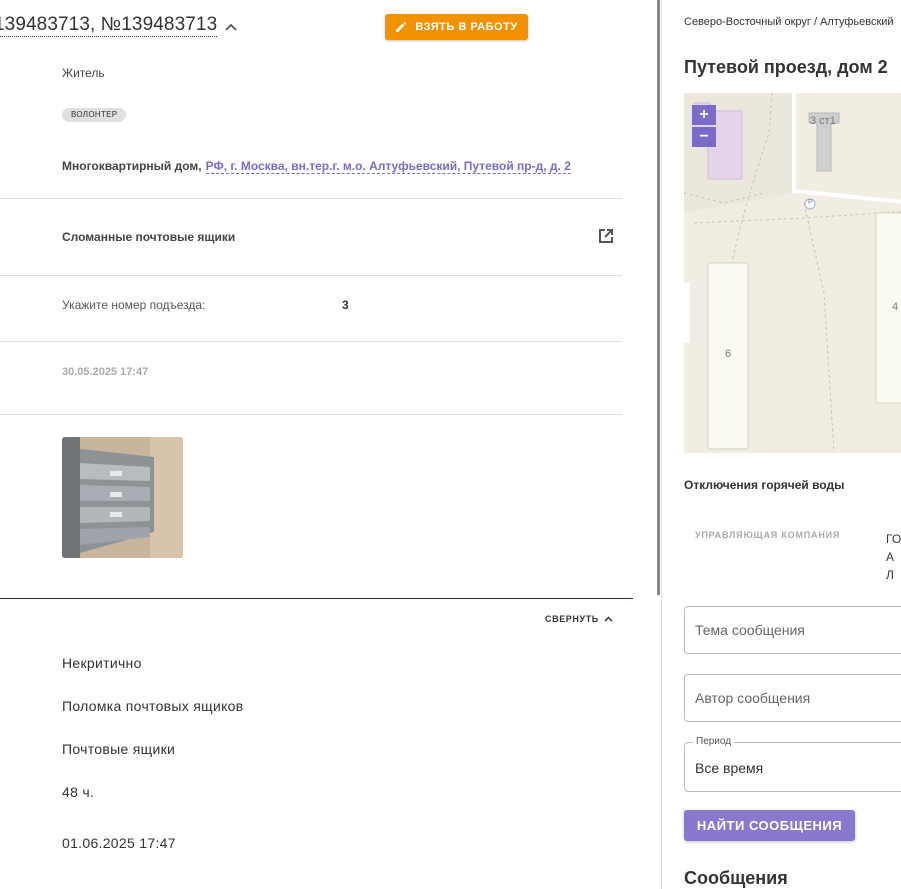 This screenshot has height=889, width=901. What do you see at coordinates (153, 706) in the screenshot?
I see `category-value: Поломка почтовых ящиков` at bounding box center [153, 706].